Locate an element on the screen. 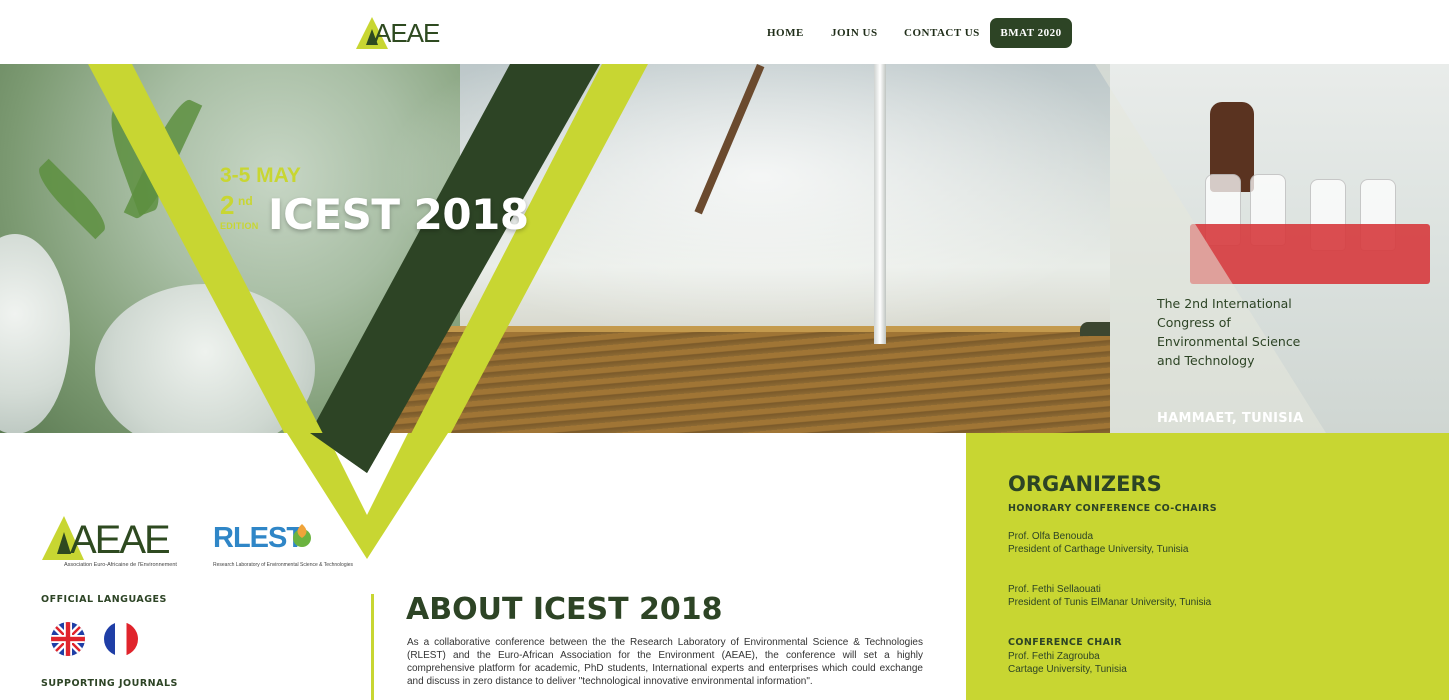  france-flag-icon is located at coordinates (121, 639).